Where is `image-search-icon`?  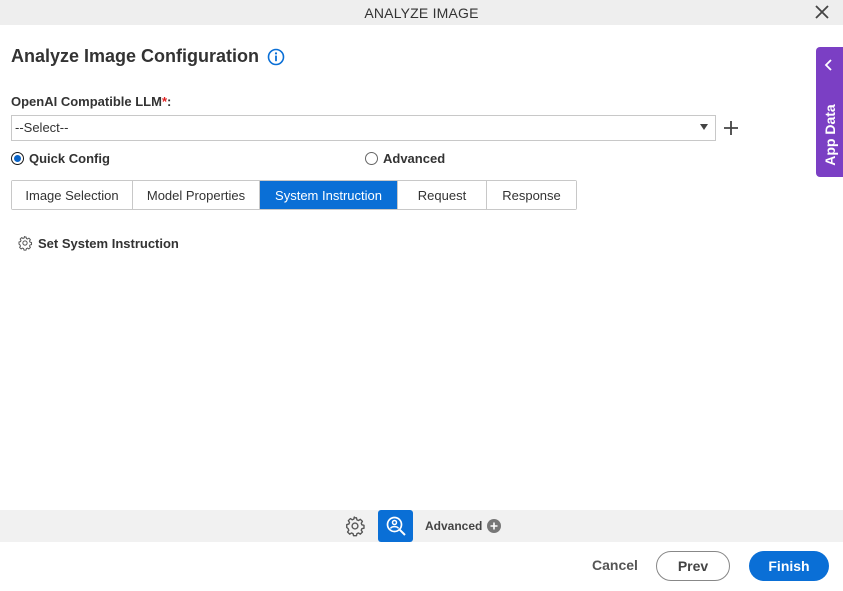
image-search-icon is located at coordinates (396, 526).